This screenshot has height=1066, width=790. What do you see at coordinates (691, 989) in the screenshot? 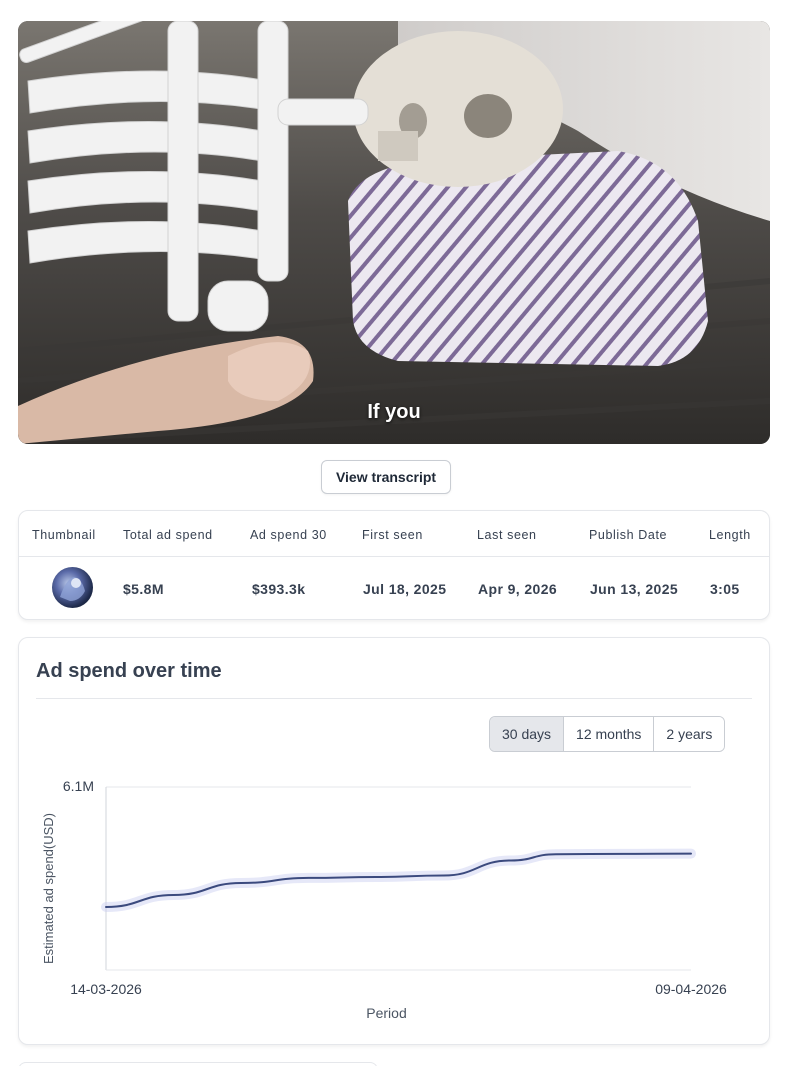
I see `x-tick-label-end: 09-04-2026` at bounding box center [691, 989].